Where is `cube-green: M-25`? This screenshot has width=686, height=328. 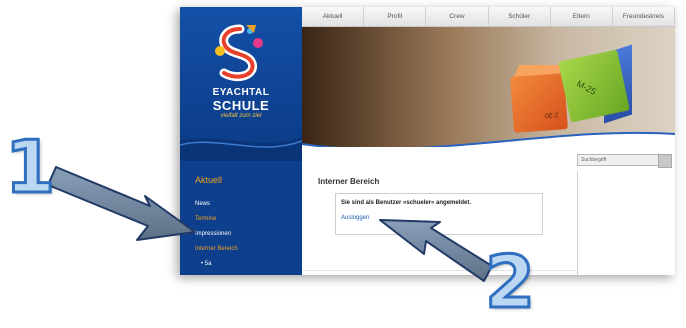
cube-green: M-25 is located at coordinates (594, 86).